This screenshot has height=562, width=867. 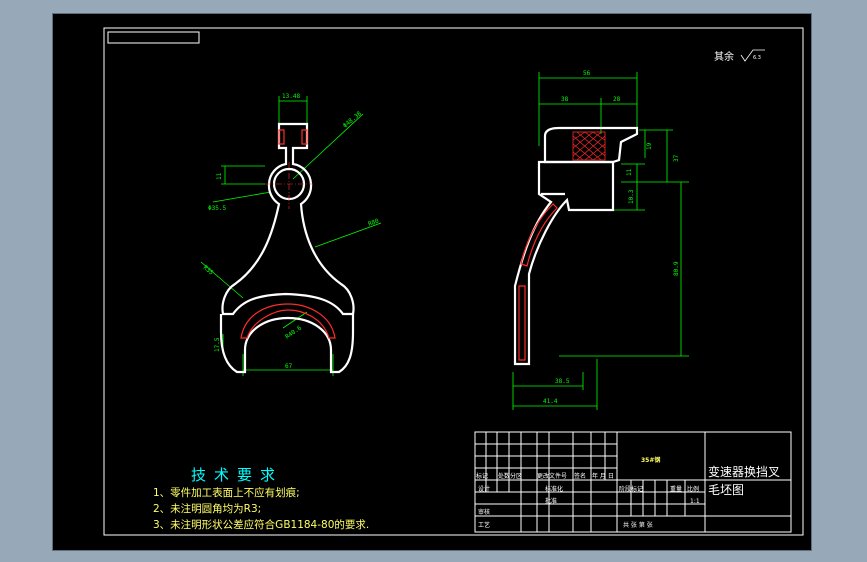 I want to click on dim-bottom-width-1: 38.5, so click(x=562, y=381).